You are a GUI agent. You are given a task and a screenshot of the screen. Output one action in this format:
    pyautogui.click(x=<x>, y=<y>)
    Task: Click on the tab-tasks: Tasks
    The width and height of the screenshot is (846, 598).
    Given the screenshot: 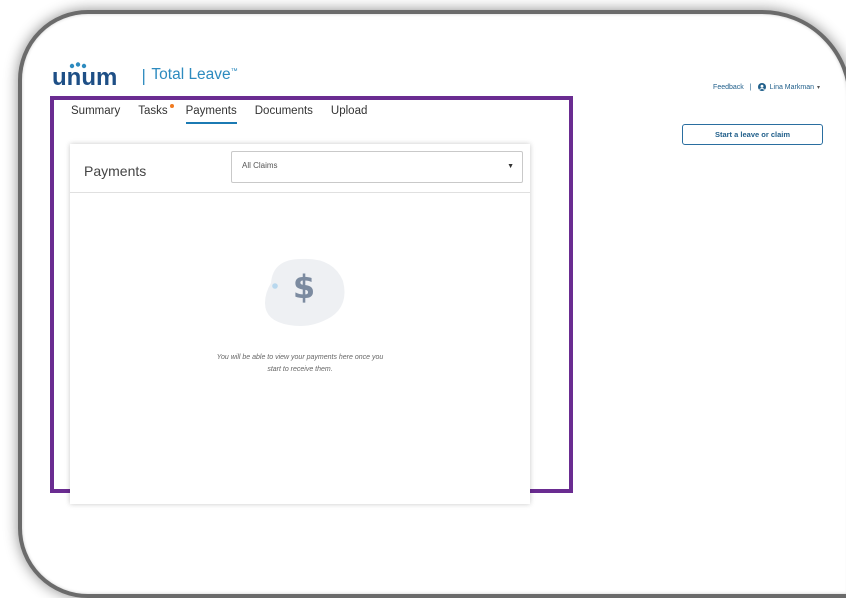 What is the action you would take?
    pyautogui.click(x=156, y=114)
    